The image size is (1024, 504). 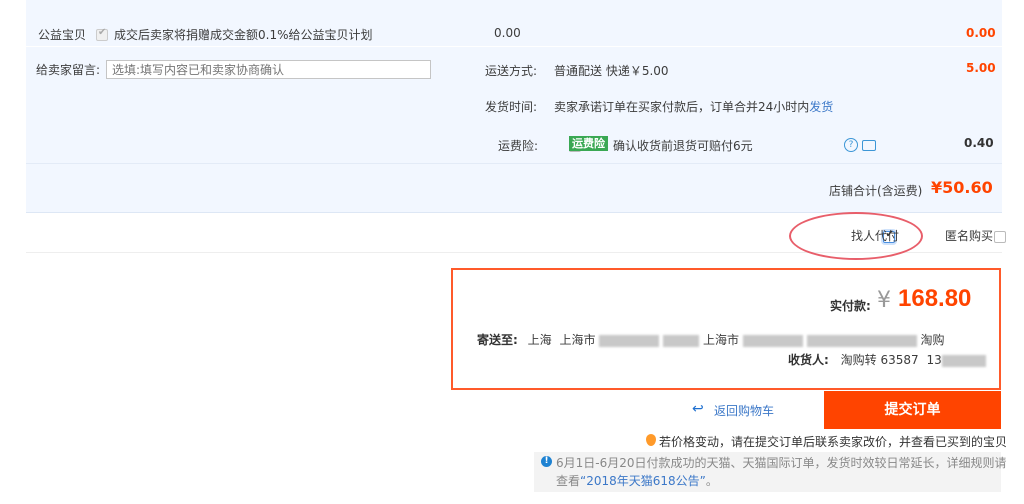 What do you see at coordinates (539, 340) in the screenshot?
I see `address-province: 上海` at bounding box center [539, 340].